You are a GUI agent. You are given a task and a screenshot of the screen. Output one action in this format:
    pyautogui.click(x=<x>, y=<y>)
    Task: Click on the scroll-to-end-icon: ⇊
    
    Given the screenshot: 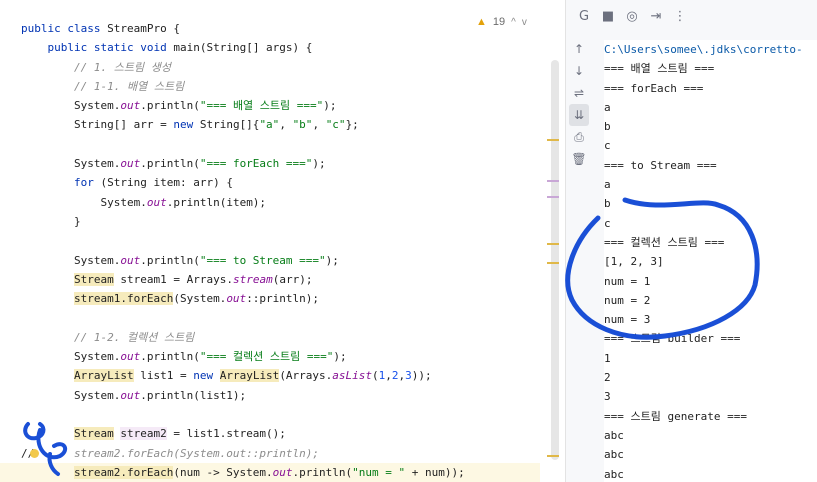 What is the action you would take?
    pyautogui.click(x=579, y=115)
    